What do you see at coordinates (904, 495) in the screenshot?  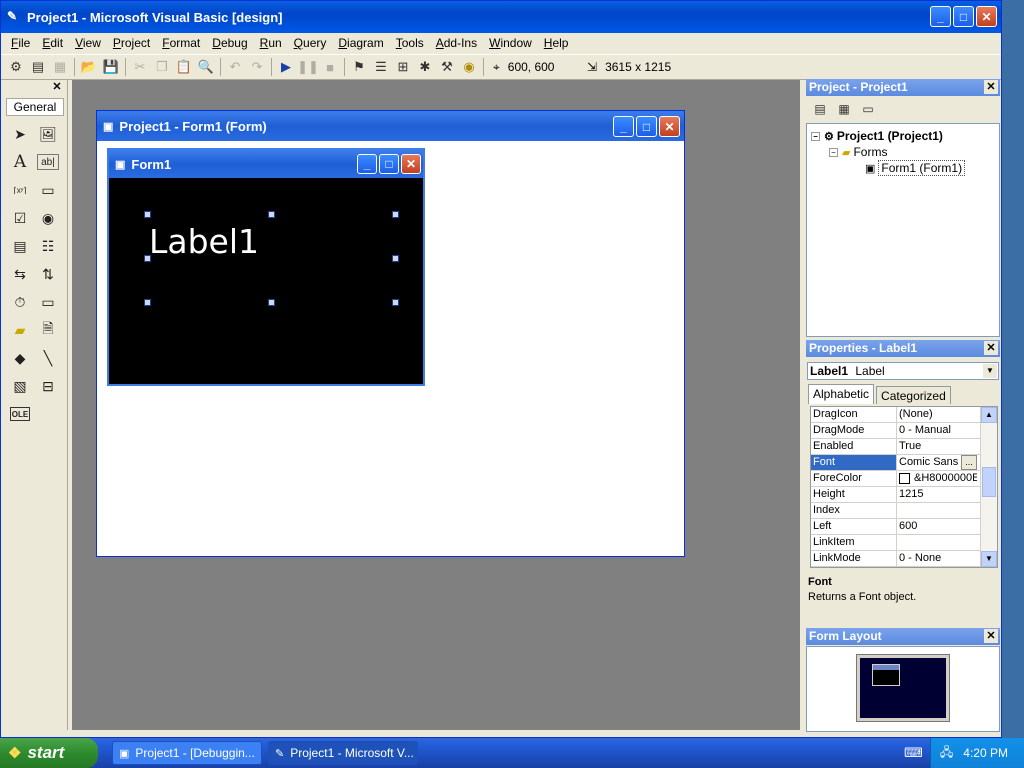 I see `property-row: Height 1215` at bounding box center [904, 495].